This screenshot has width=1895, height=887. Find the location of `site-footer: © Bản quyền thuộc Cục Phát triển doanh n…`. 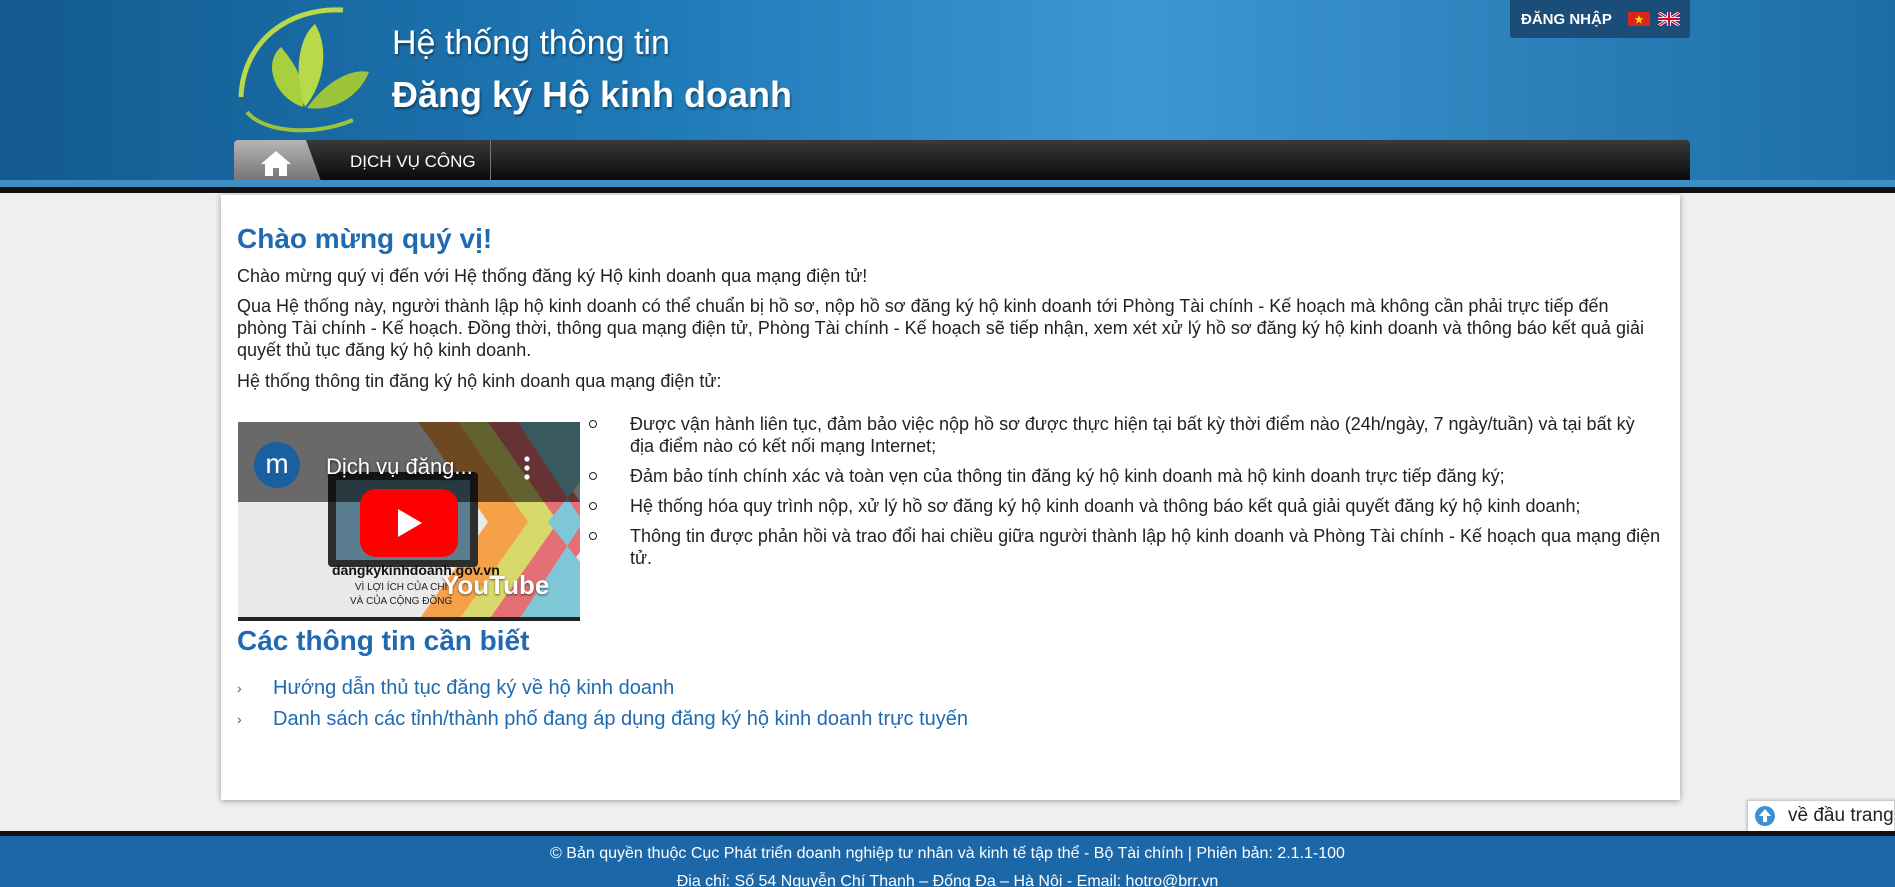

site-footer: © Bản quyền thuộc Cục Phát triển doanh n… is located at coordinates (947, 859).